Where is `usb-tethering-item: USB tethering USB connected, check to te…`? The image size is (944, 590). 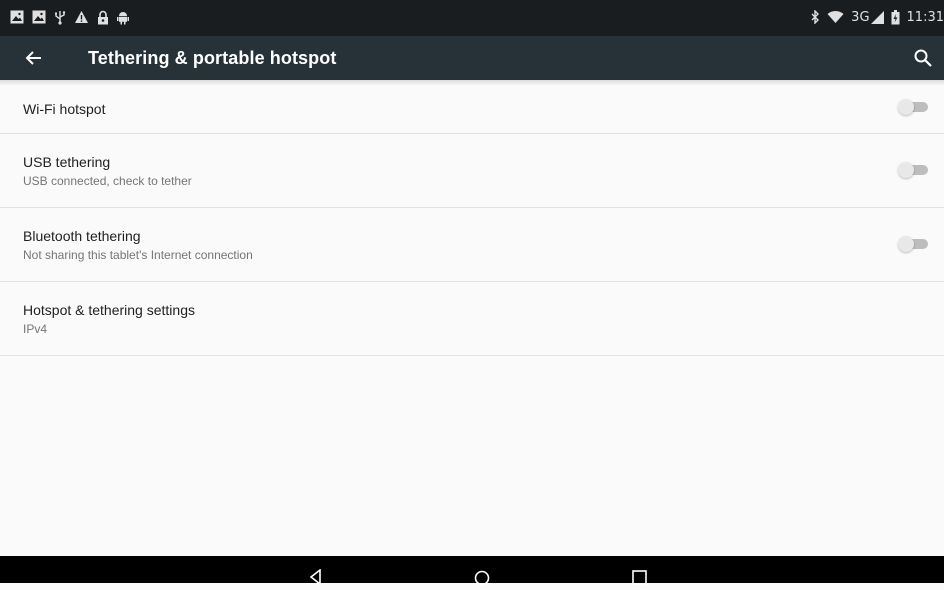
usb-tethering-item: USB tethering USB connected, check to te… is located at coordinates (472, 171).